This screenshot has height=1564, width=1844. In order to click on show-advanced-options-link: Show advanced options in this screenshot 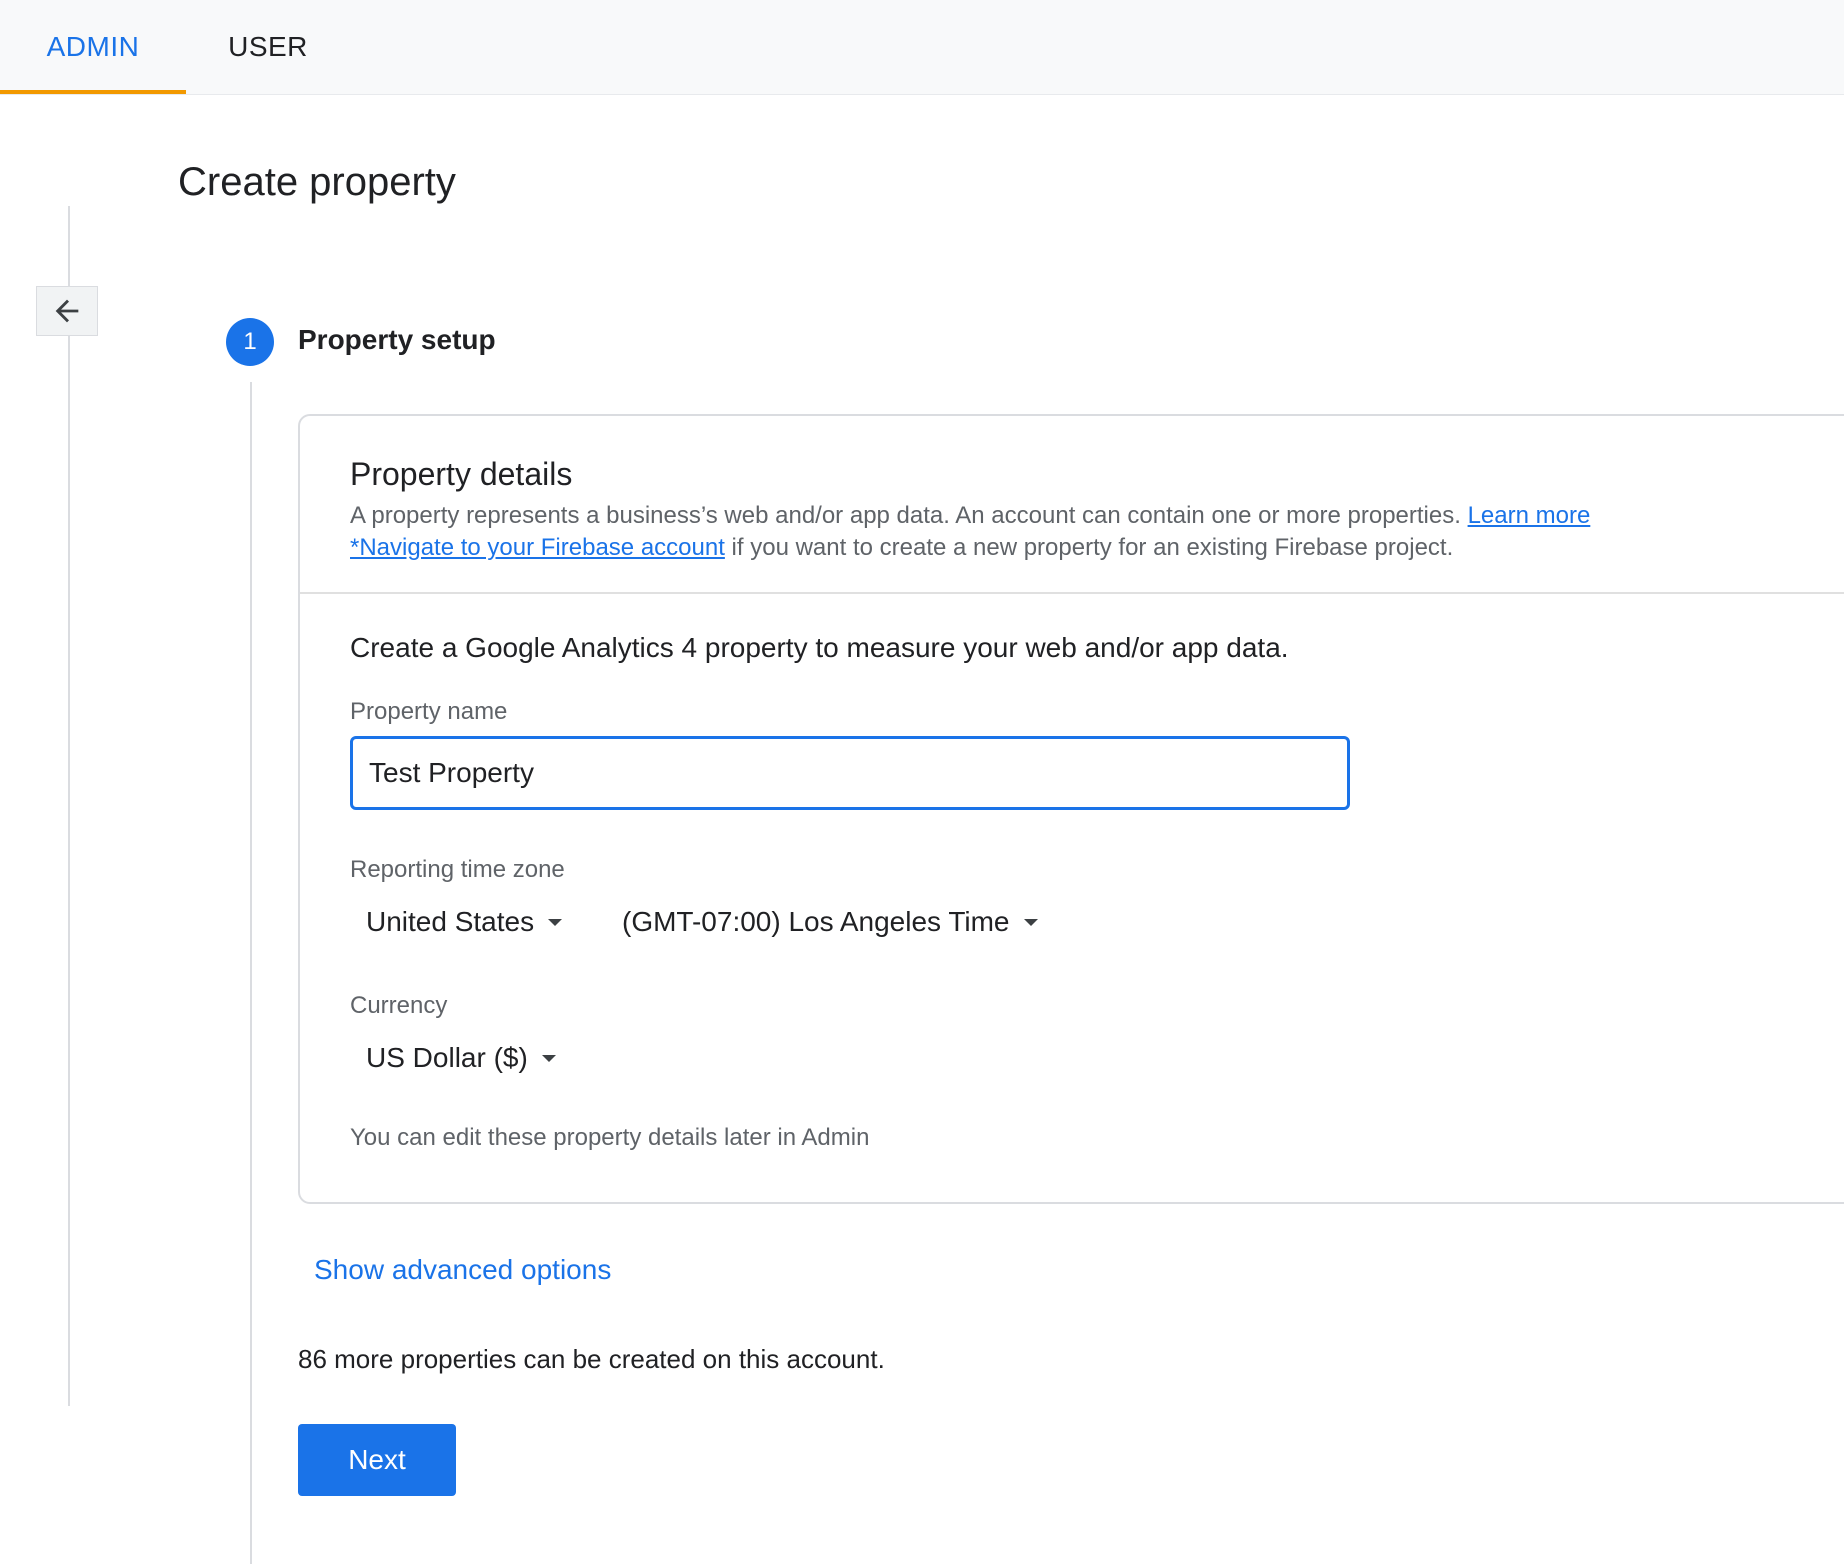, I will do `click(462, 1270)`.